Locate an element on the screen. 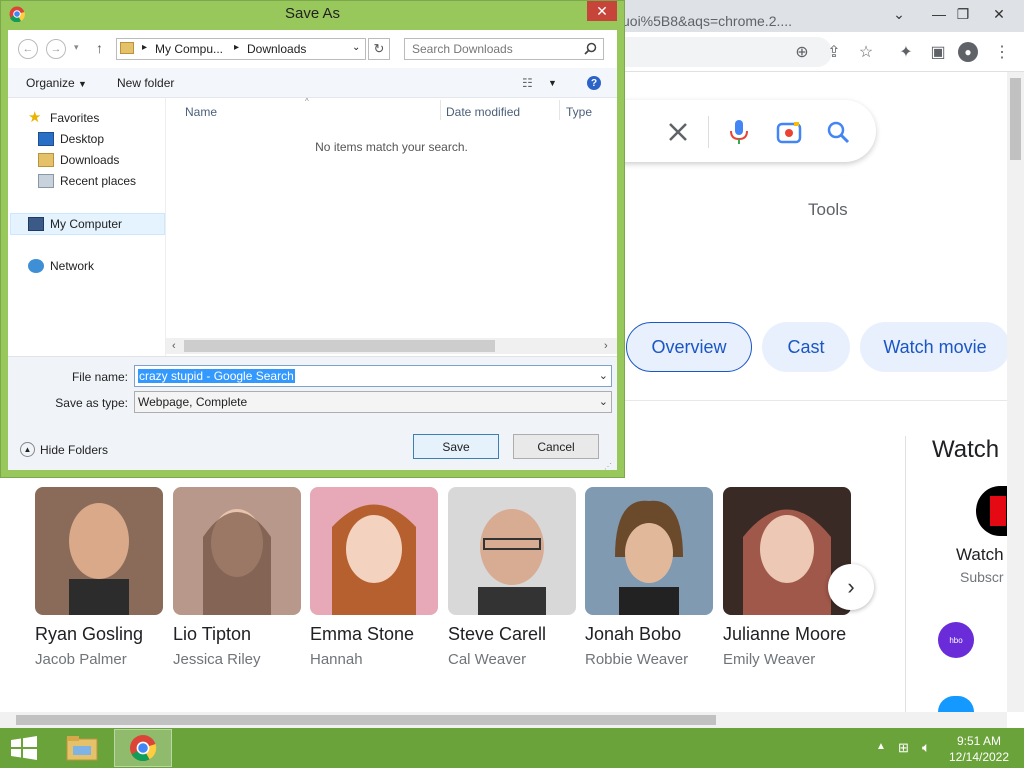 The image size is (1024, 768). file-name-input: crazy stupid - Google Search ⌄ is located at coordinates (373, 376).